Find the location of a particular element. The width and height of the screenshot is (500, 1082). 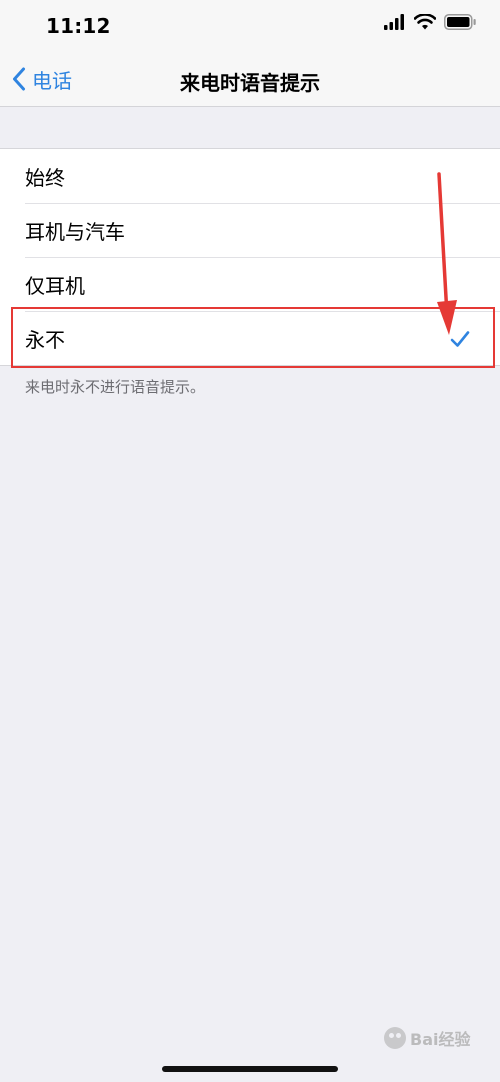

option-label: 始终 is located at coordinates (45, 177).